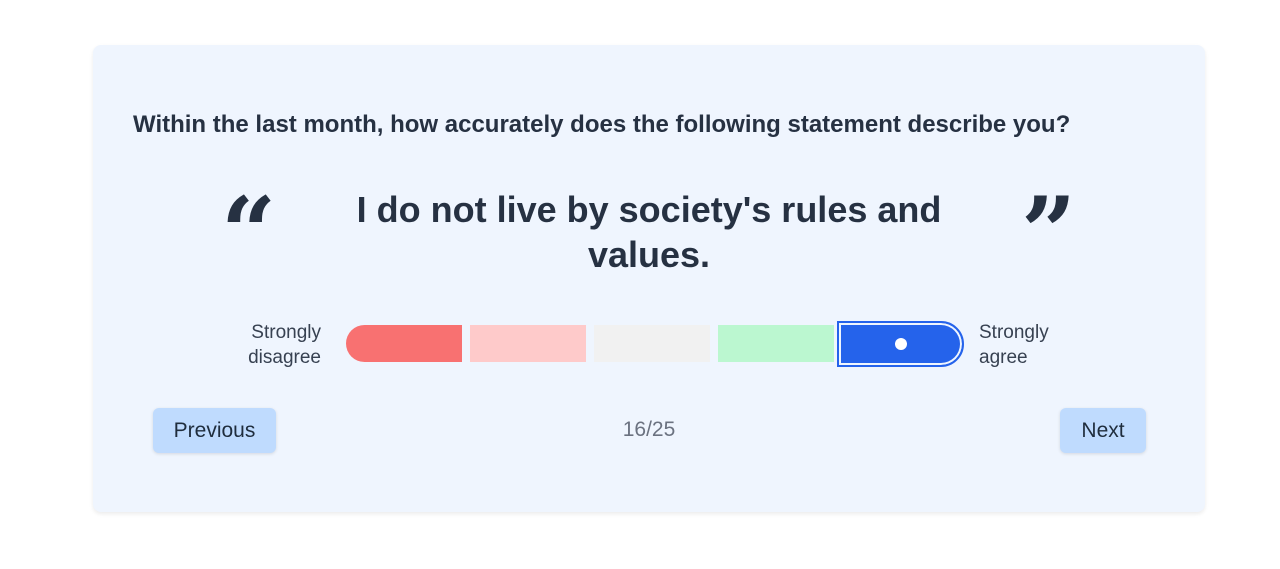 The height and width of the screenshot is (569, 1280). What do you see at coordinates (214, 430) in the screenshot?
I see `previous-button: Previous` at bounding box center [214, 430].